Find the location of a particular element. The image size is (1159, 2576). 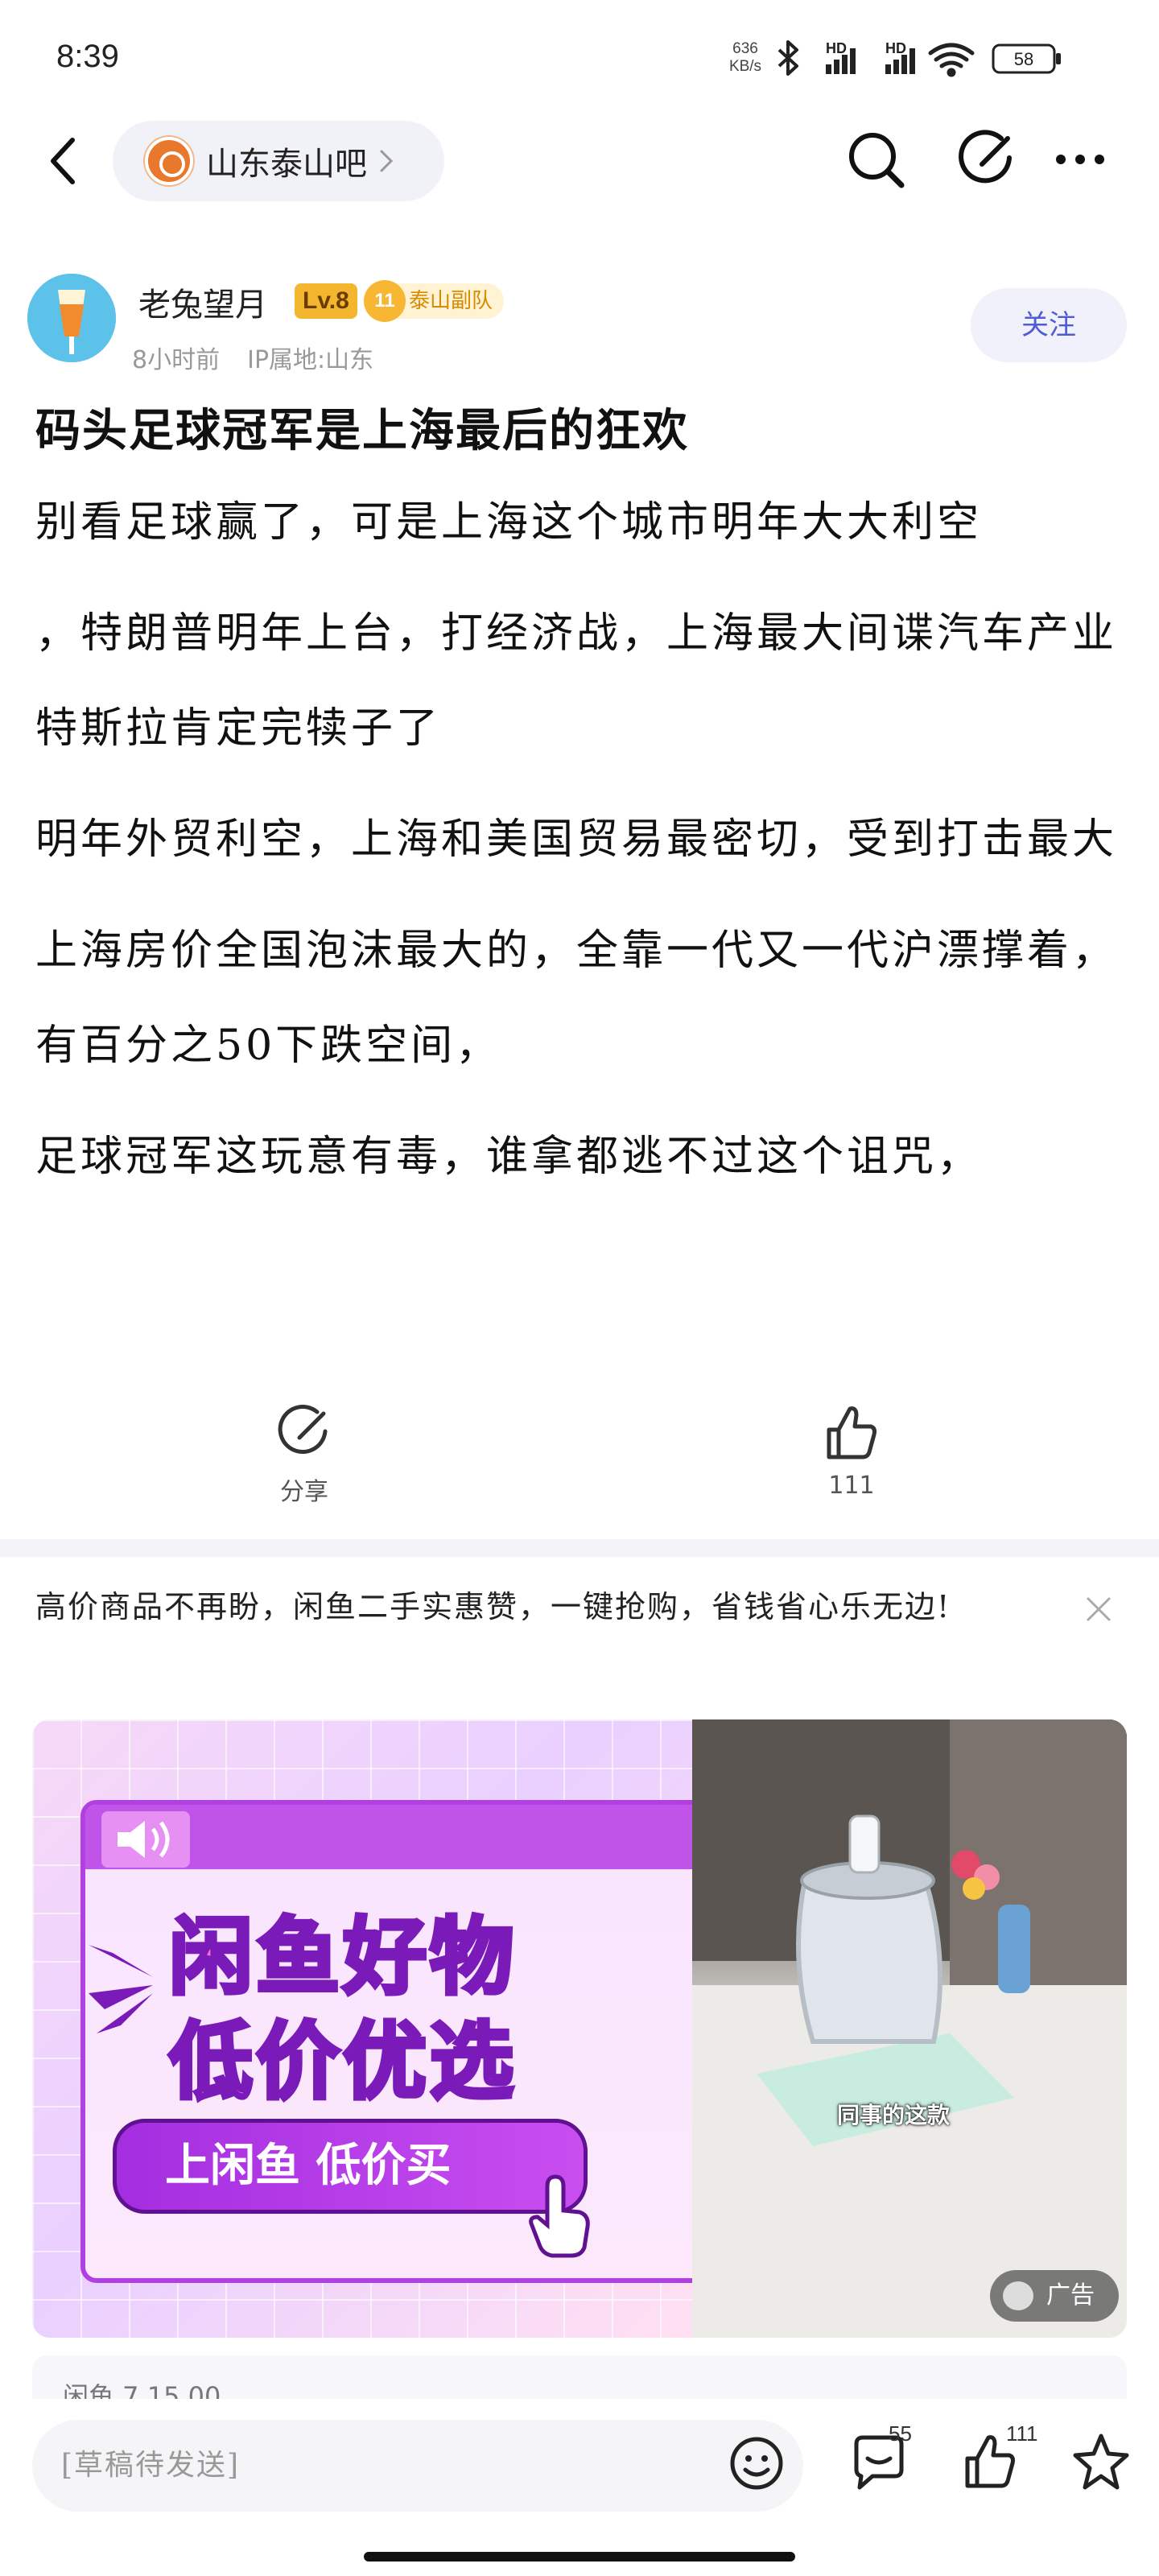

ad-caption: 同事的这款 is located at coordinates (894, 2115).